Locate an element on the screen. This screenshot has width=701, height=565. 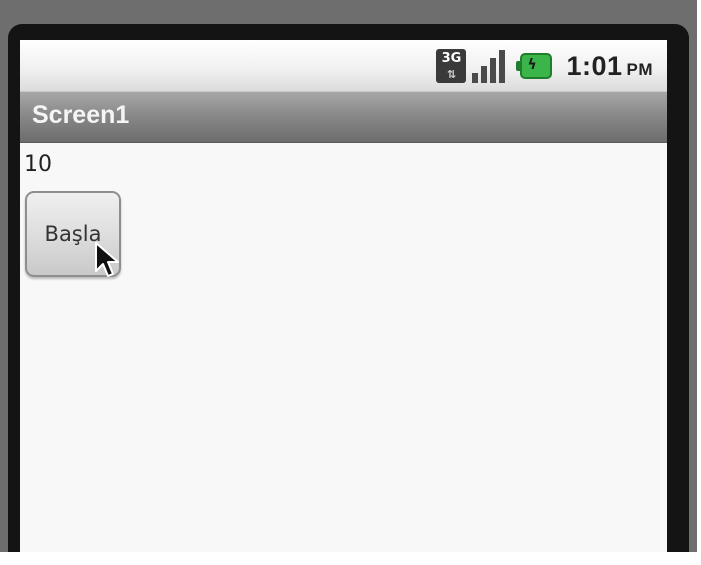
network-type-label: 3G is located at coordinates (451, 58).